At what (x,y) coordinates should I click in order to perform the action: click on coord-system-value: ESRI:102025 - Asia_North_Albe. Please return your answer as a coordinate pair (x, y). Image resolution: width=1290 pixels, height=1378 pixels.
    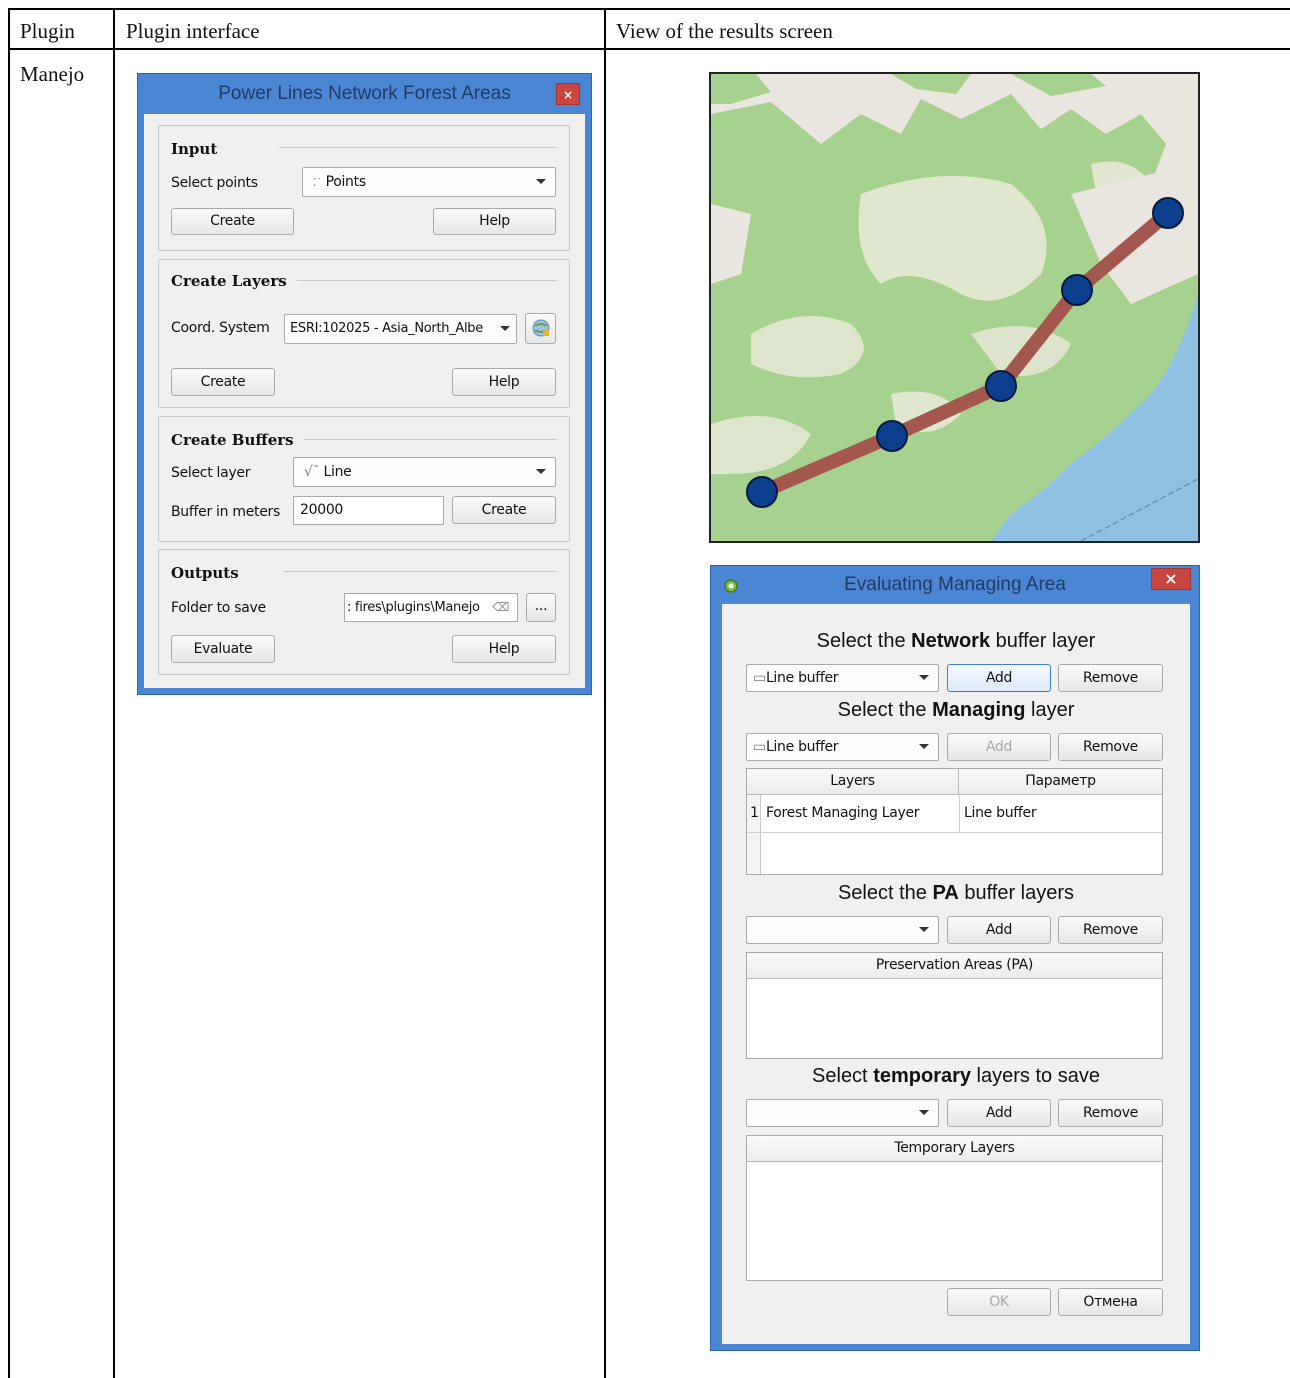
    Looking at the image, I should click on (386, 328).